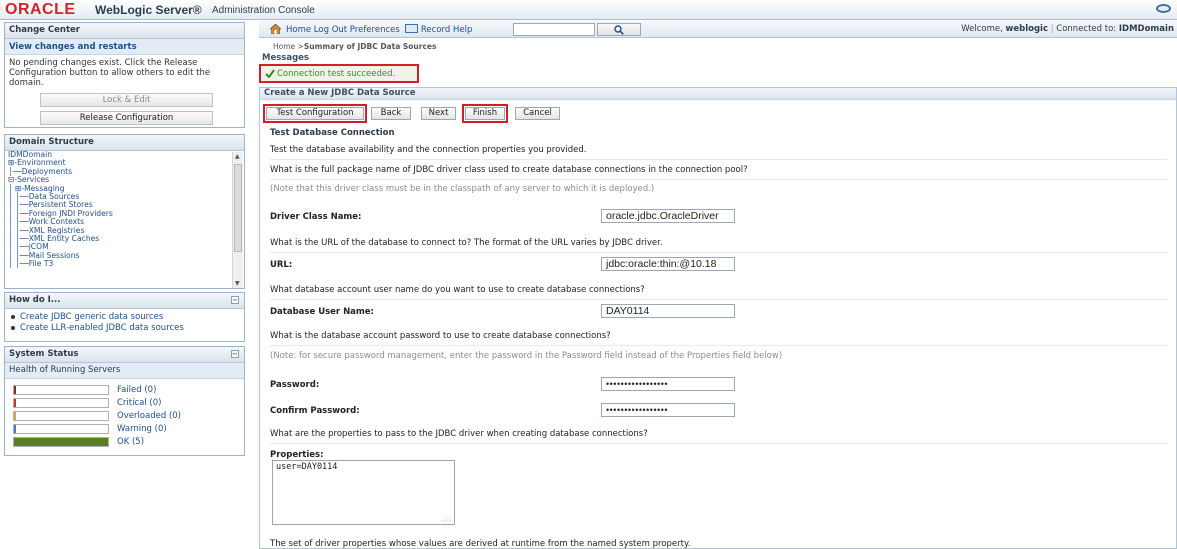 The image size is (1177, 549). Describe the element at coordinates (446, 519) in the screenshot. I see `resize-grip-icon: .::` at that location.